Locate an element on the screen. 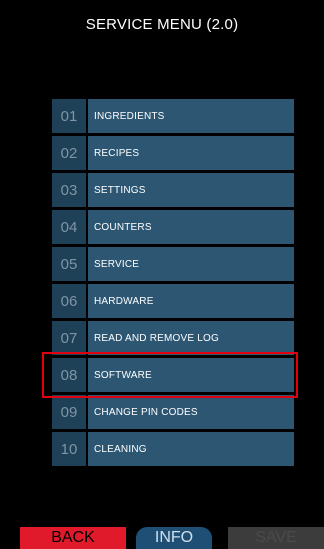 The image size is (324, 549). menu-item-settings: 03 SETTINGS is located at coordinates (173, 190).